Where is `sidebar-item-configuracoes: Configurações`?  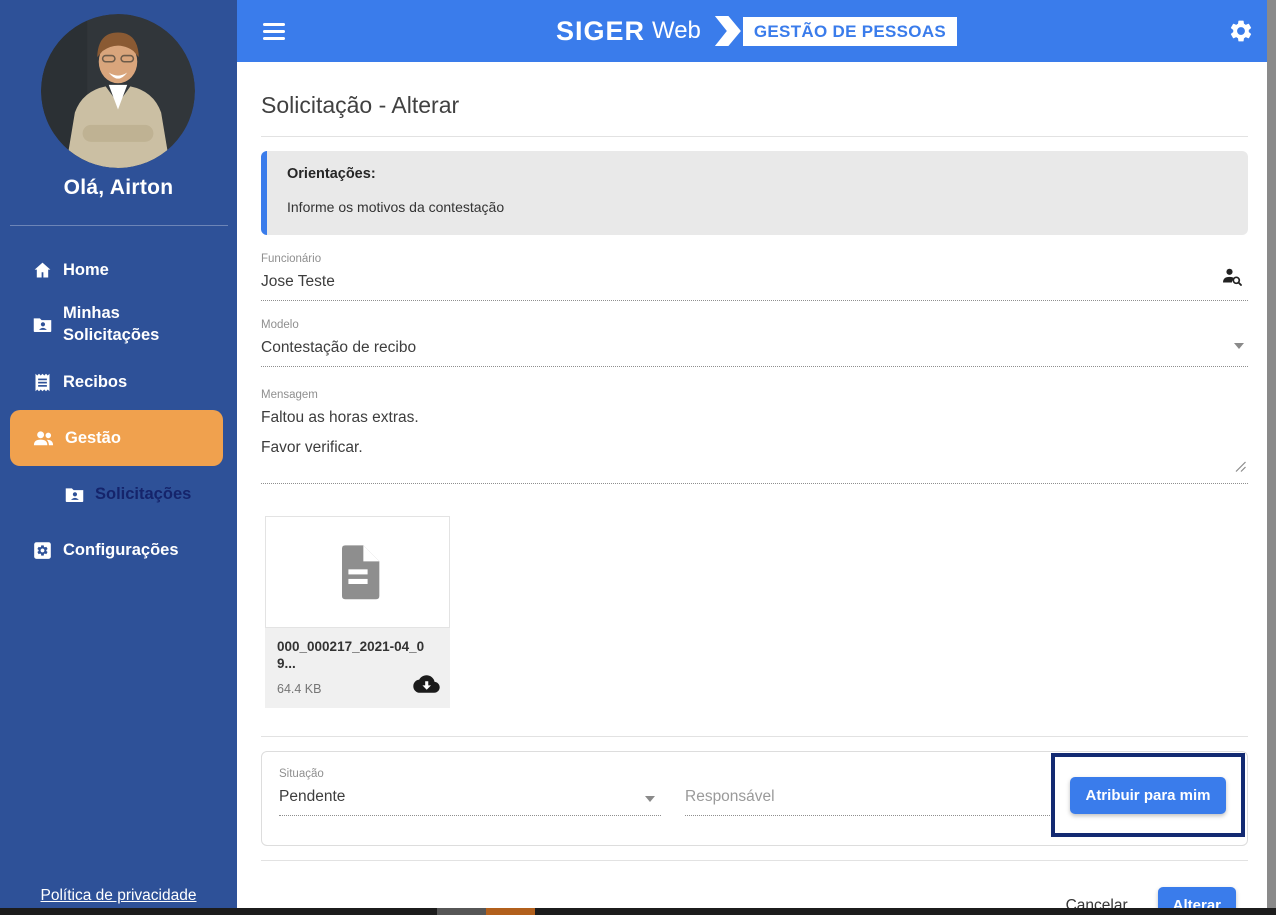 sidebar-item-configuracoes: Configurações is located at coordinates (118, 550).